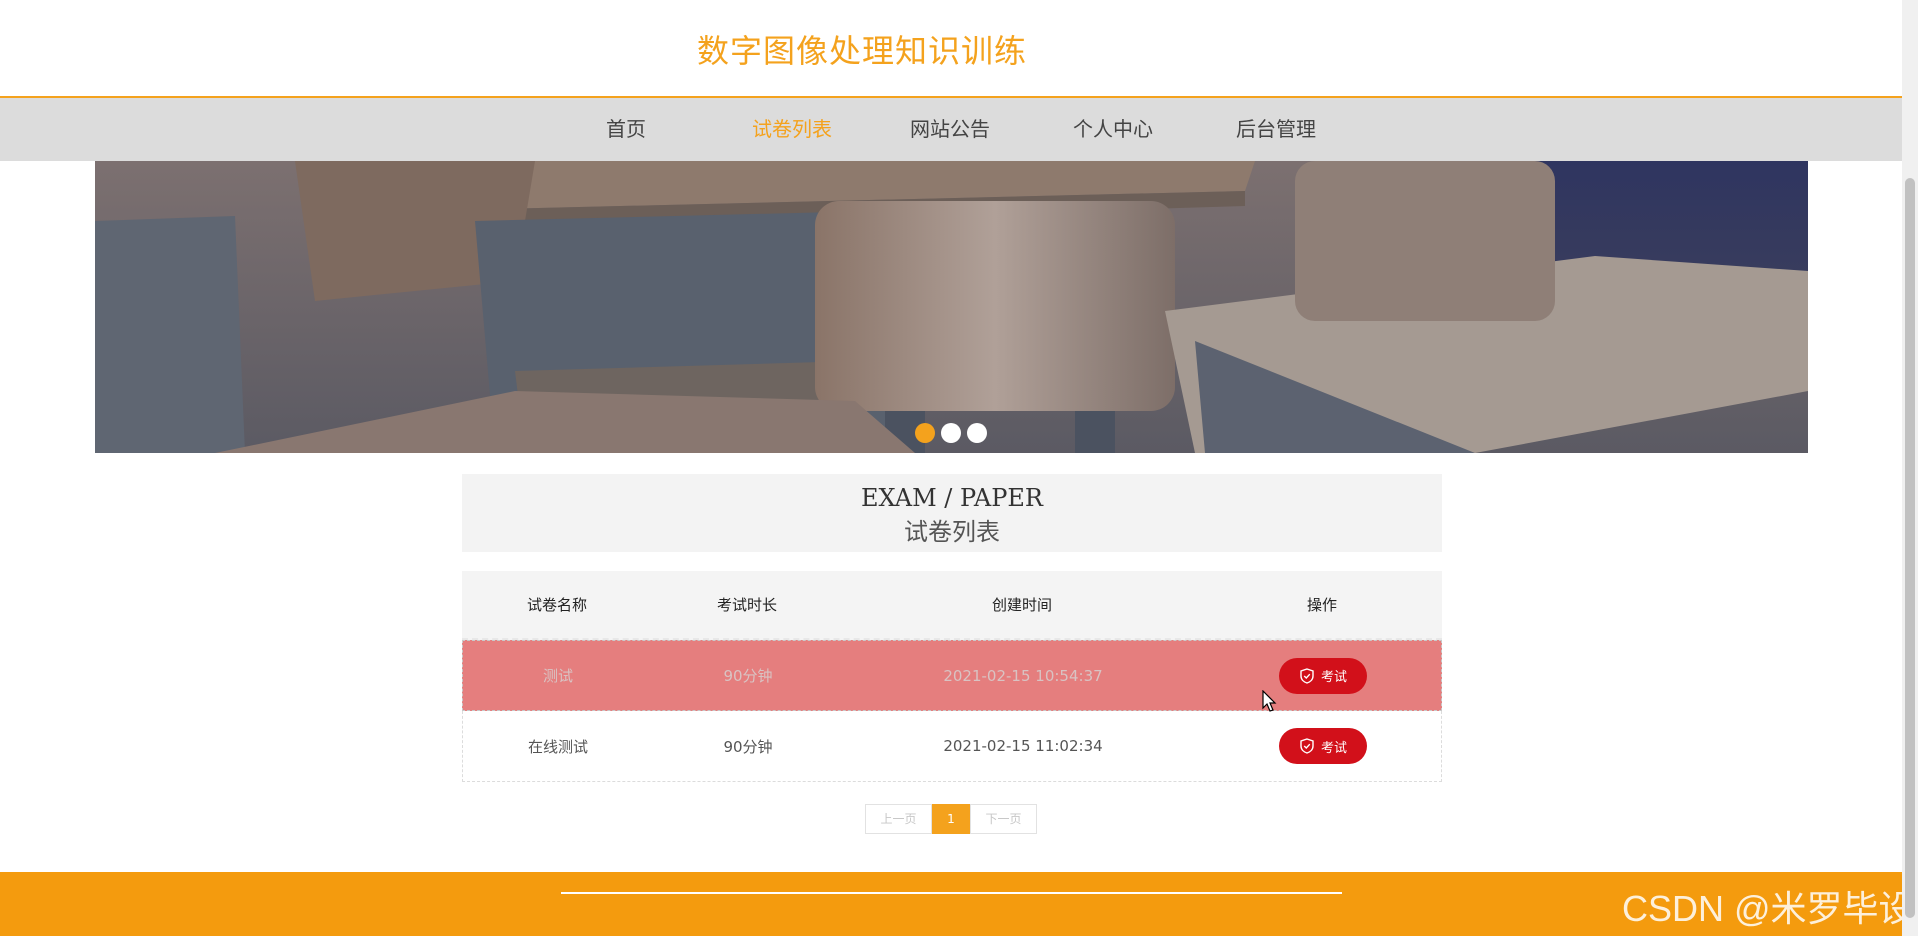 This screenshot has height=936, width=1918. I want to click on exam-created: 2021-02-15 10:54:37, so click(1023, 675).